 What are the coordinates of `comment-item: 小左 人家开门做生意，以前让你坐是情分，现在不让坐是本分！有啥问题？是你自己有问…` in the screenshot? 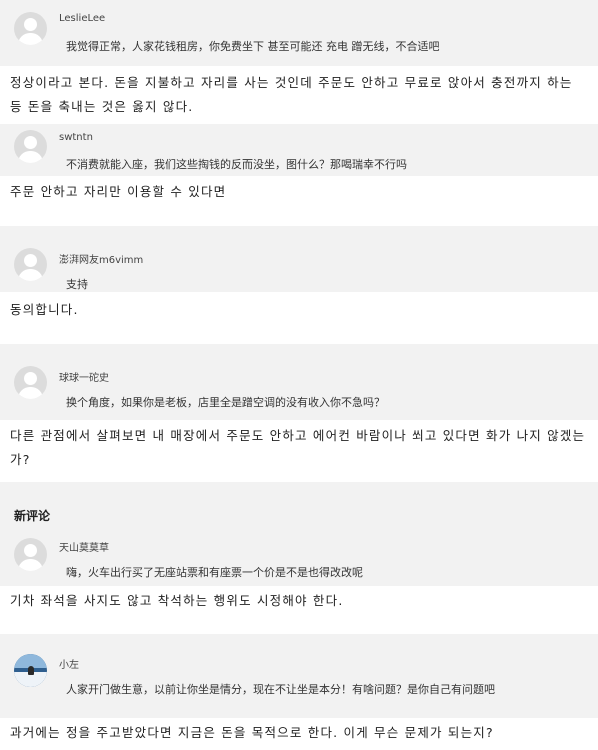 It's located at (299, 676).